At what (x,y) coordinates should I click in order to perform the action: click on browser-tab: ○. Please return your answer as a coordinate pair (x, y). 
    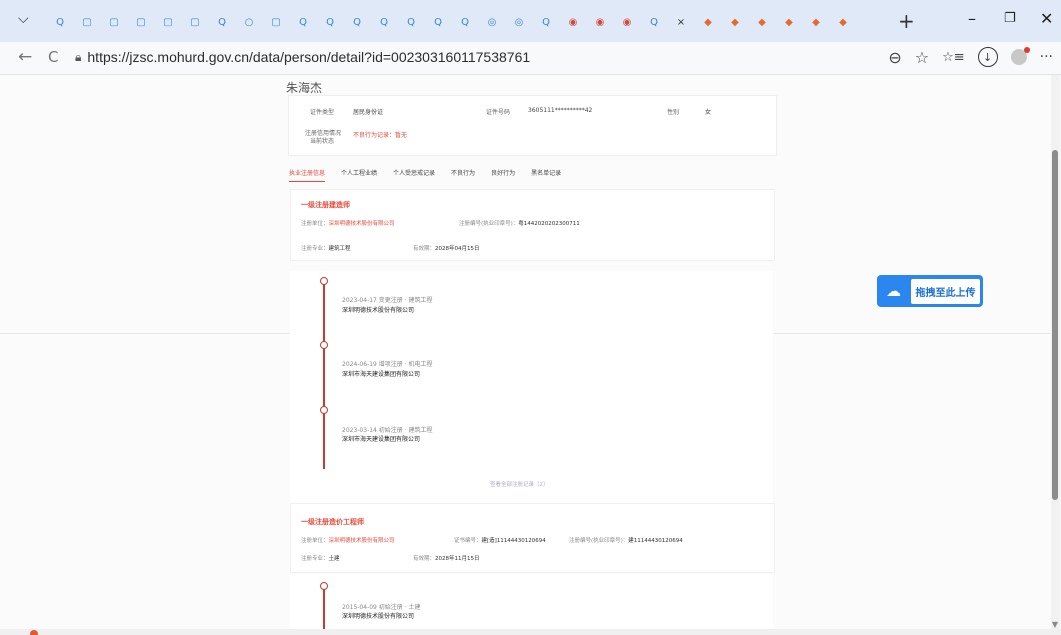
    Looking at the image, I should click on (249, 22).